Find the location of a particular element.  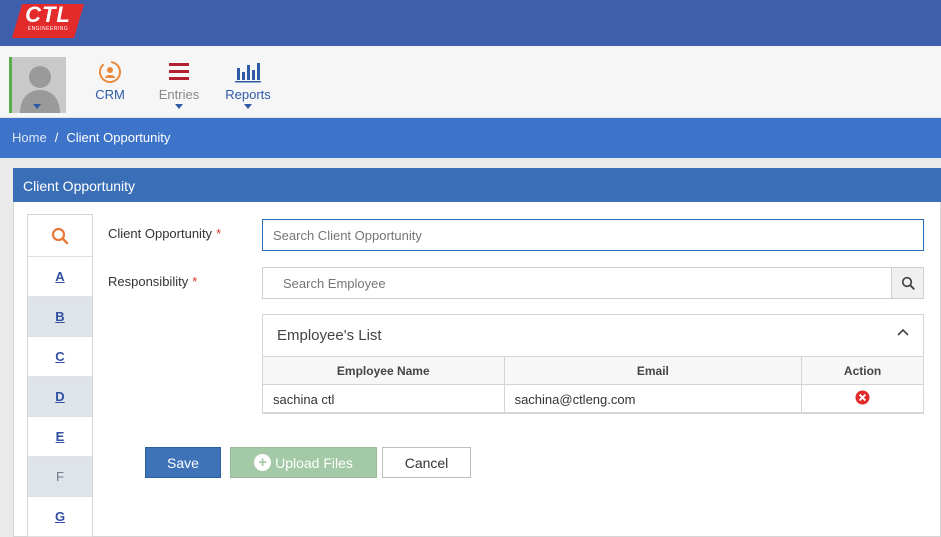

chevron-up-icon is located at coordinates (903, 333).